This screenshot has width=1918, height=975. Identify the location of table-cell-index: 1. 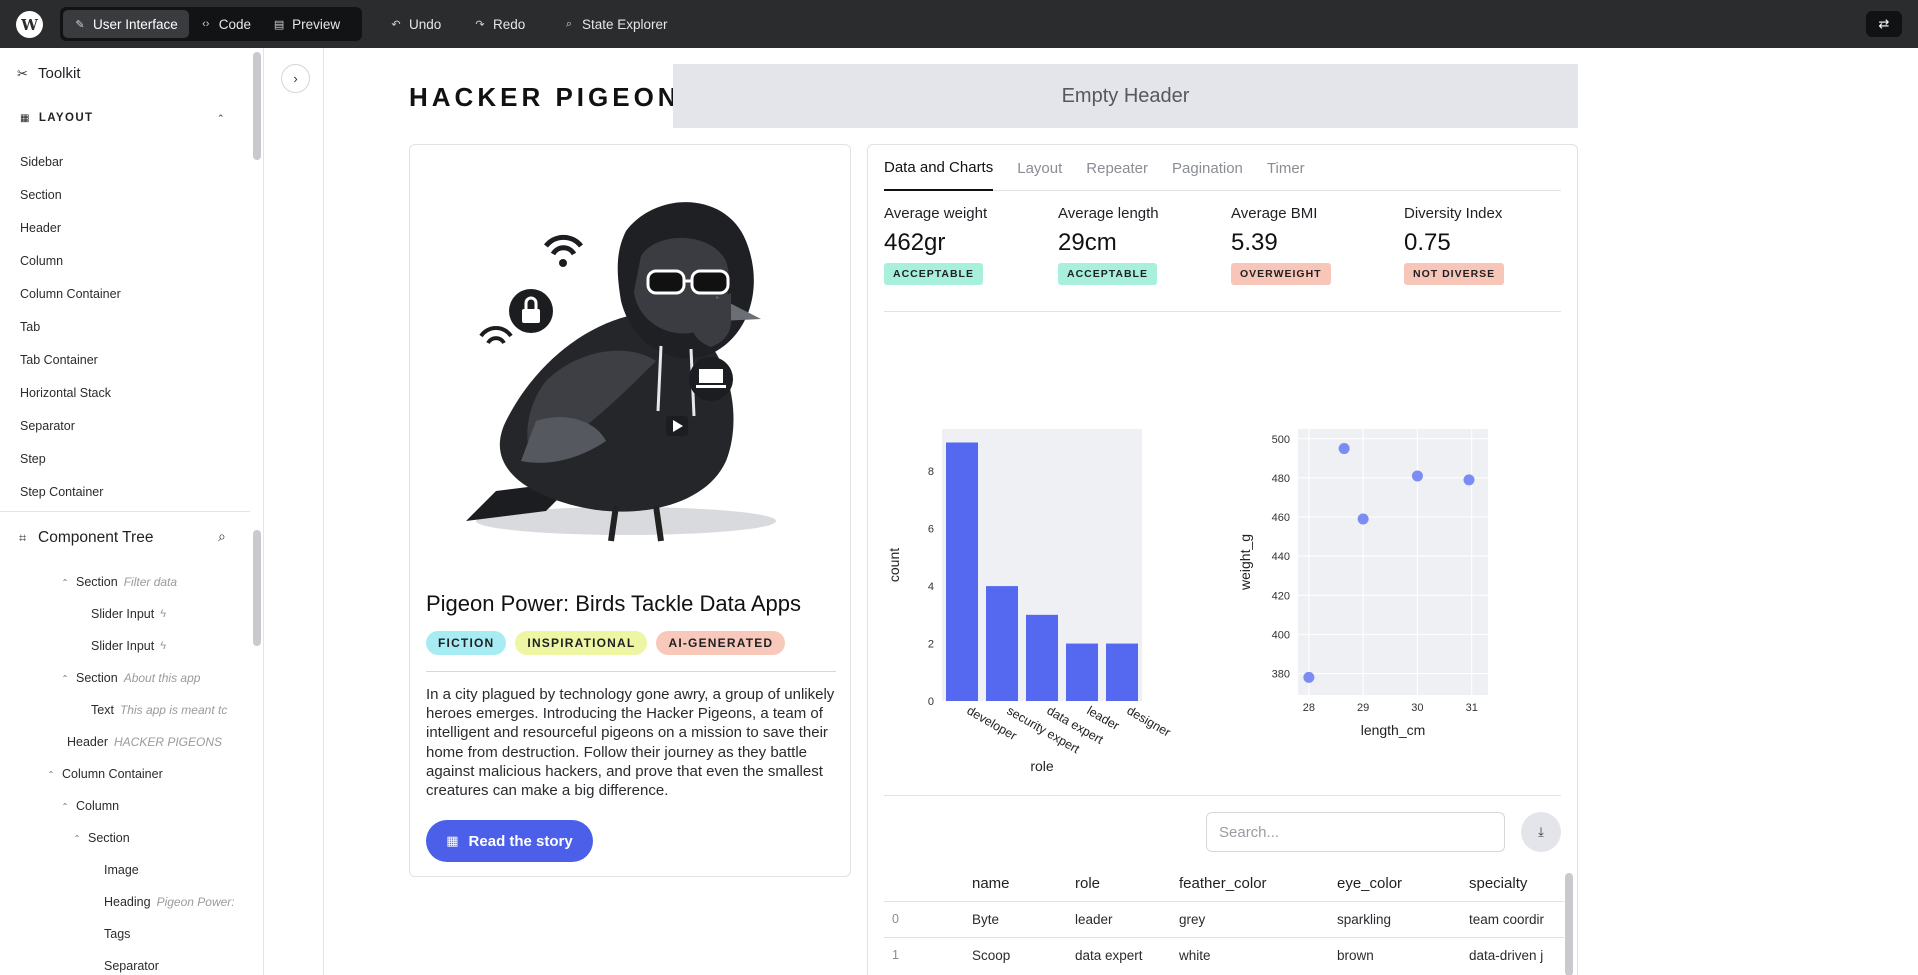
(924, 954).